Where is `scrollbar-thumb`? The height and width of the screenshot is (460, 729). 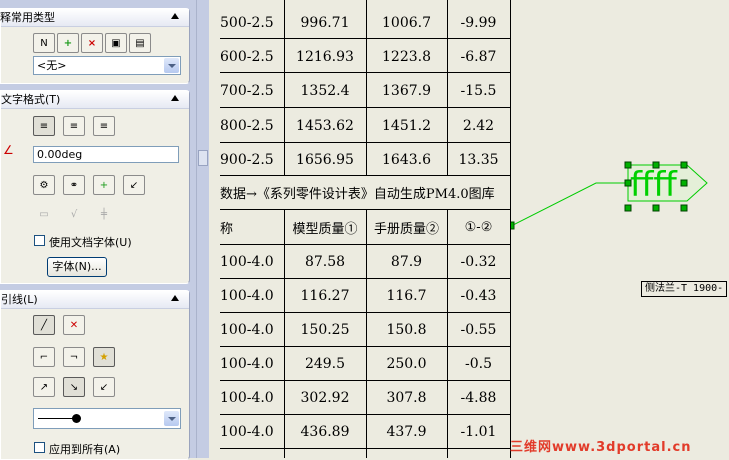
scrollbar-thumb is located at coordinates (203, 158).